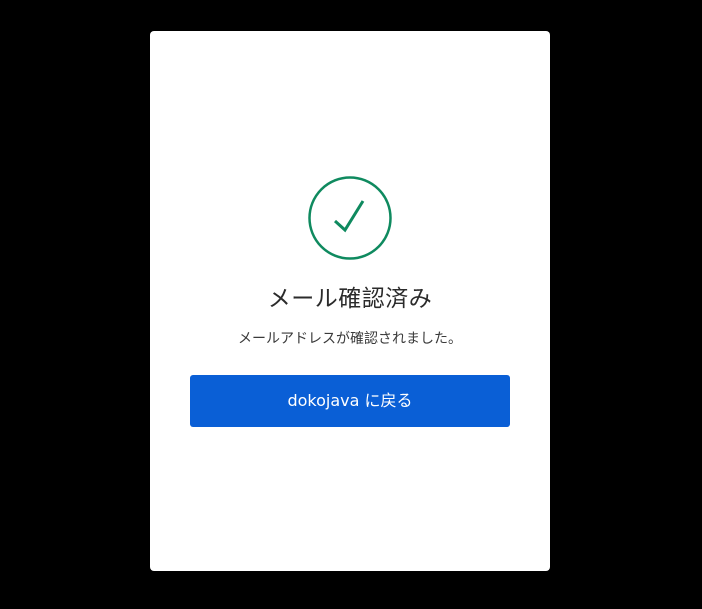 Image resolution: width=702 pixels, height=609 pixels. What do you see at coordinates (350, 339) in the screenshot?
I see `status-message: メールアドレスが確認されました。` at bounding box center [350, 339].